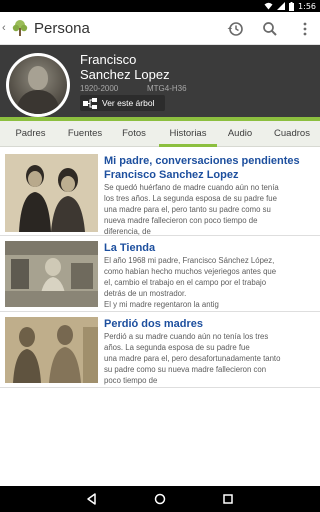 This screenshot has height=512, width=320. Describe the element at coordinates (268, 6) in the screenshot. I see `wifi-icon` at that location.